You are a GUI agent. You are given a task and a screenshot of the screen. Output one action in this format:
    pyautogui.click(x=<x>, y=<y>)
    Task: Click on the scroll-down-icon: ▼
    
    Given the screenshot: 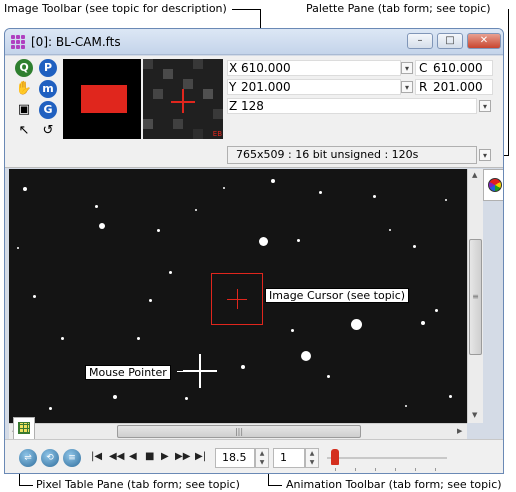 What is the action you would take?
    pyautogui.click(x=474, y=415)
    